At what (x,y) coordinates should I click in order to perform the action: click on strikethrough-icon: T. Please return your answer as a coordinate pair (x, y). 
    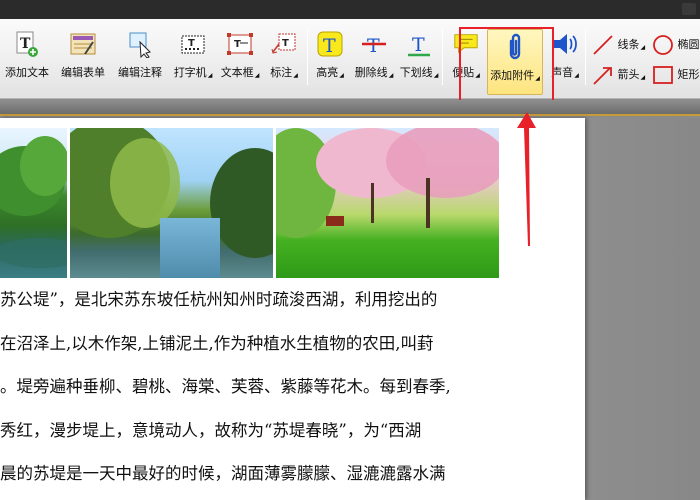
    Looking at the image, I should click on (374, 44).